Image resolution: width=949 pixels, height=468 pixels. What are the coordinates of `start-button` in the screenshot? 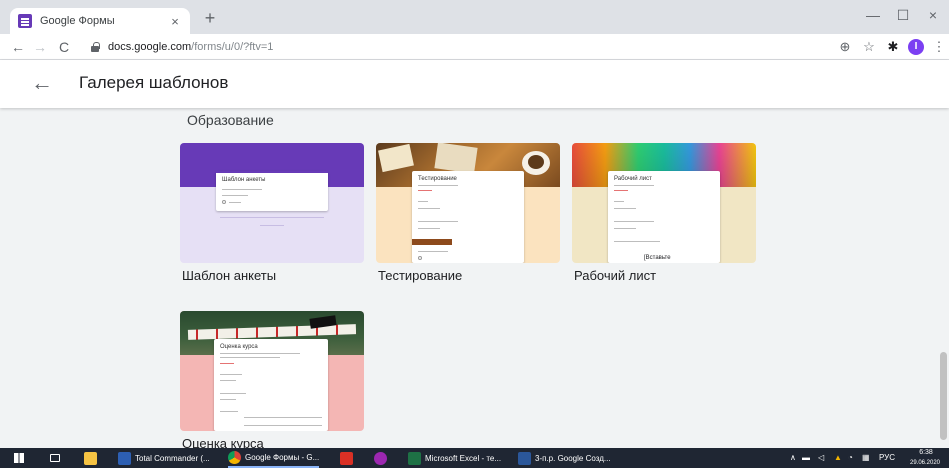 It's located at (19, 458).